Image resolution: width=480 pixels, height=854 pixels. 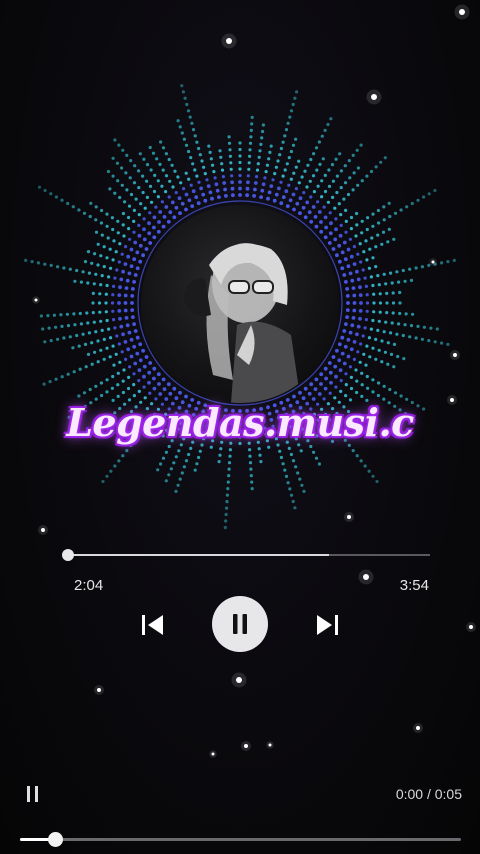 I want to click on video-progress-thumb, so click(x=56, y=839).